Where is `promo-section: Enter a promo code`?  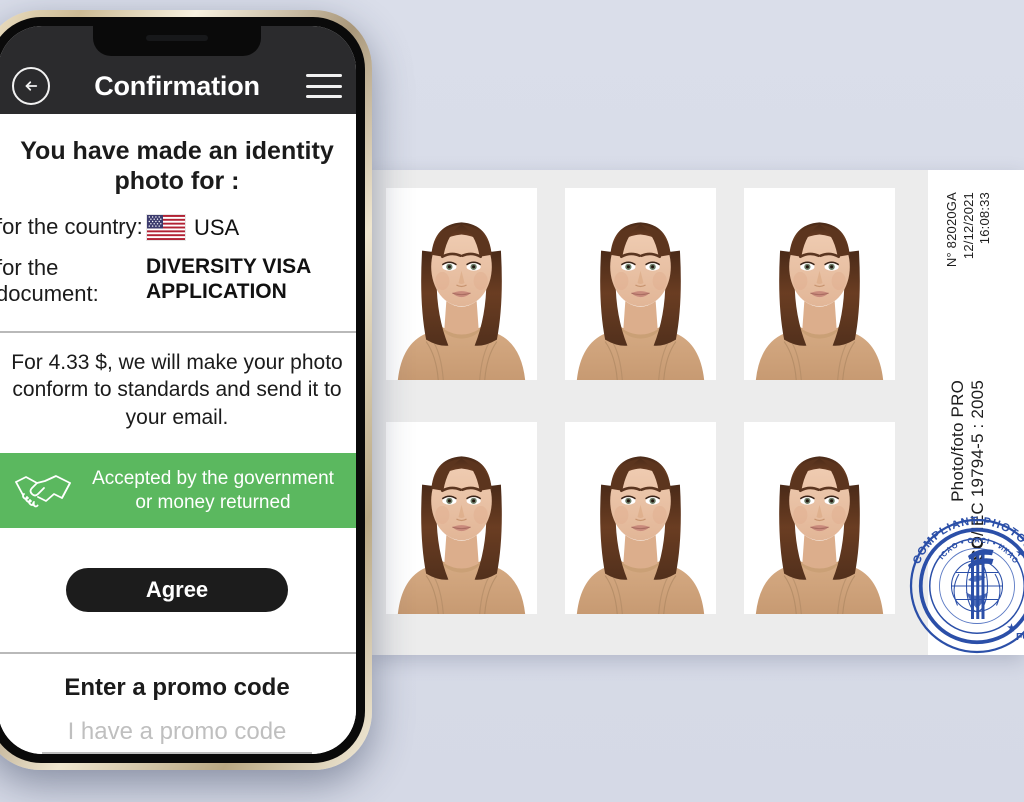 promo-section: Enter a promo code is located at coordinates (178, 704).